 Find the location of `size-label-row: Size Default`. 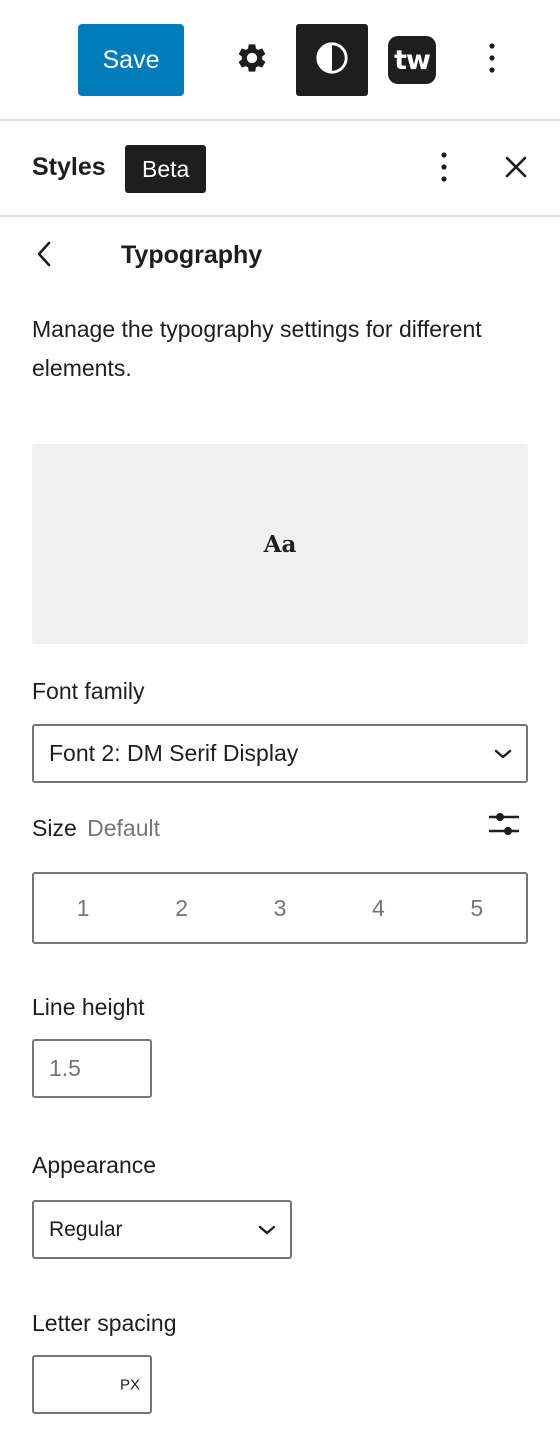

size-label-row: Size Default is located at coordinates (96, 828).